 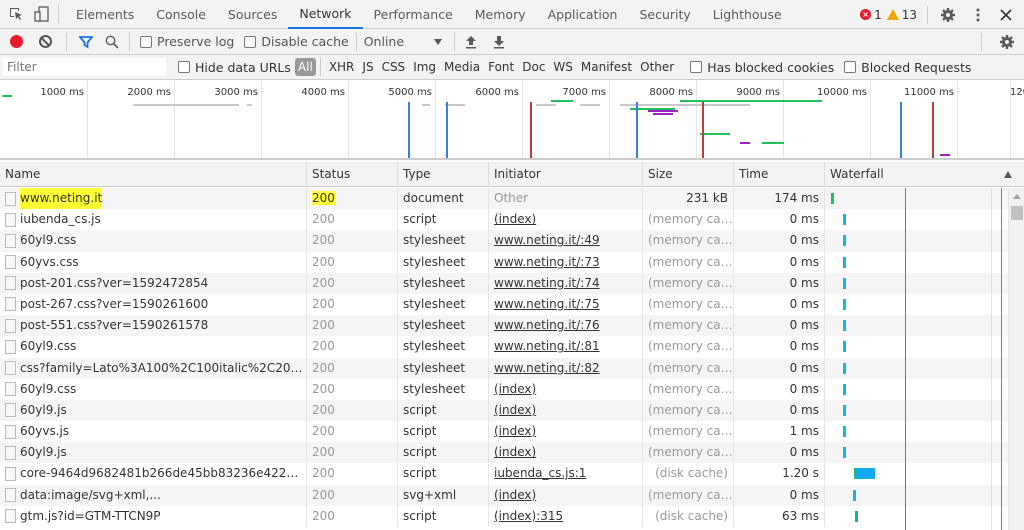 I want to click on filter-type-all: All, so click(x=305, y=67).